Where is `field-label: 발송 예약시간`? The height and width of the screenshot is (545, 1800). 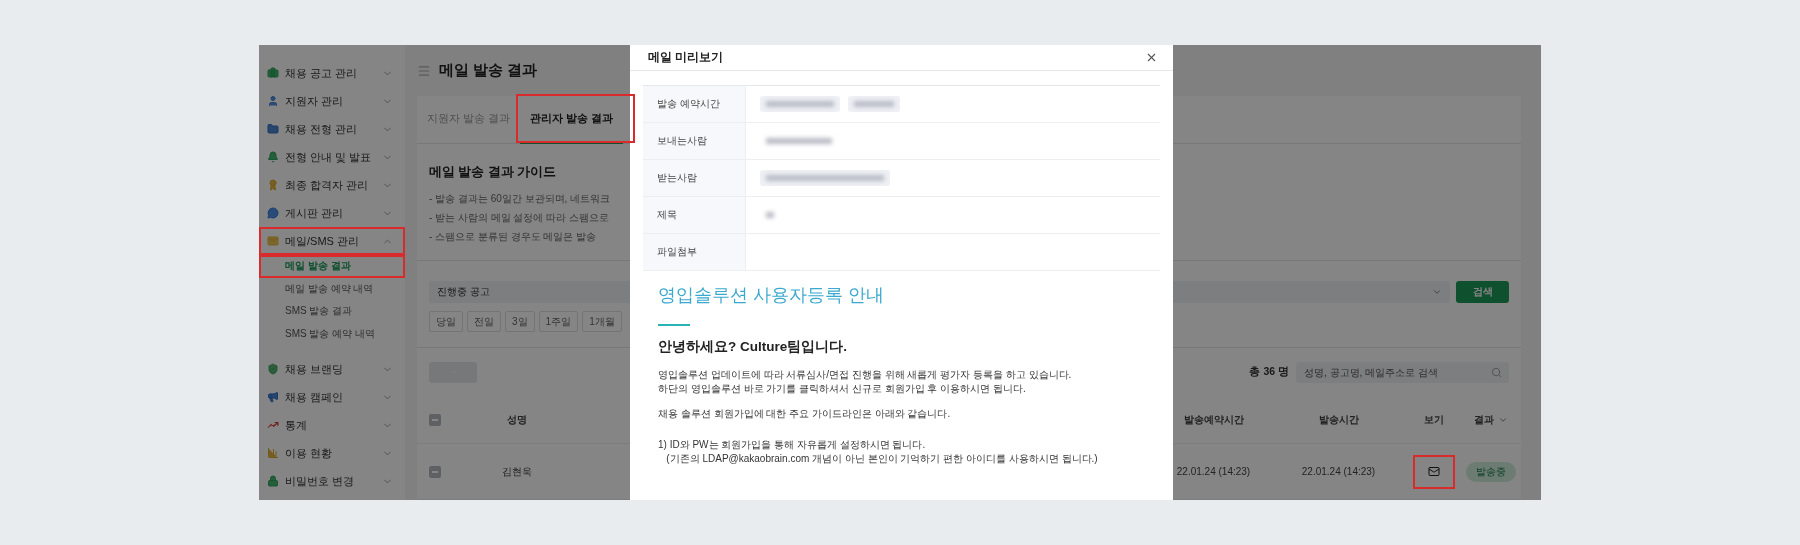
field-label: 발송 예약시간 is located at coordinates (688, 104).